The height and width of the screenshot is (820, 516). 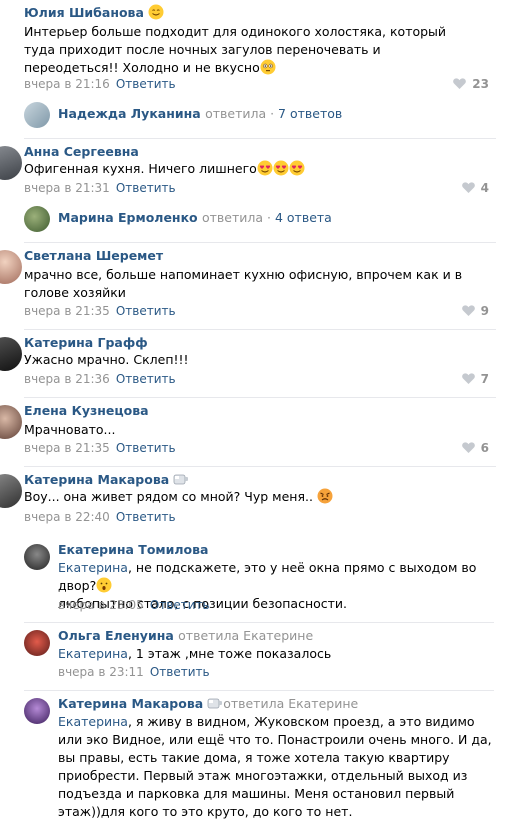 I want to click on reply-author: Катерина Макарова ответила Екатерине, so click(x=208, y=703).